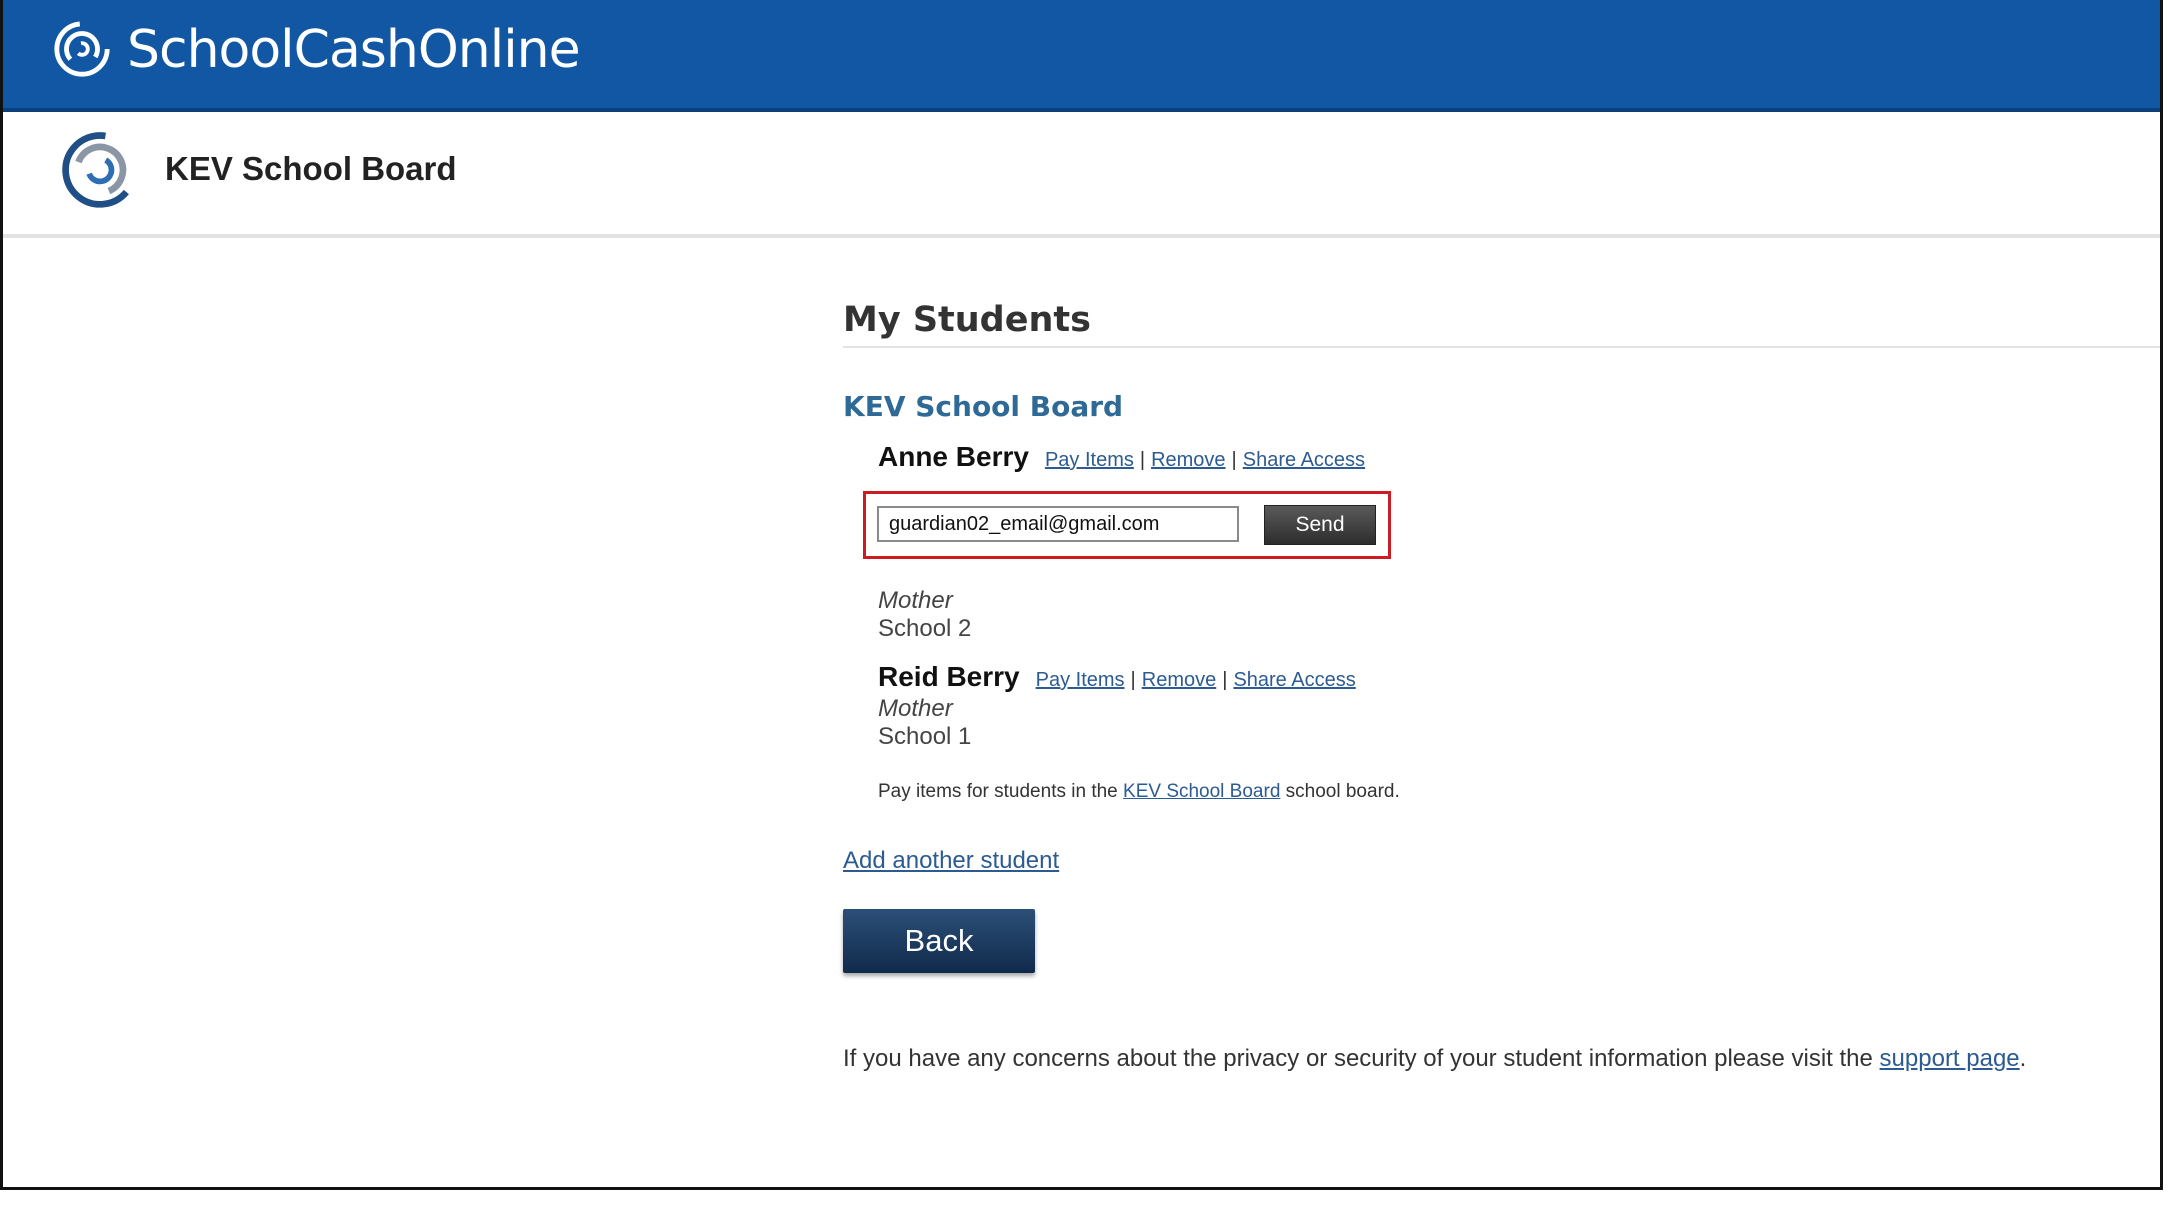 The image size is (2171, 1218). Describe the element at coordinates (1320, 525) in the screenshot. I see `send-button: Send` at that location.